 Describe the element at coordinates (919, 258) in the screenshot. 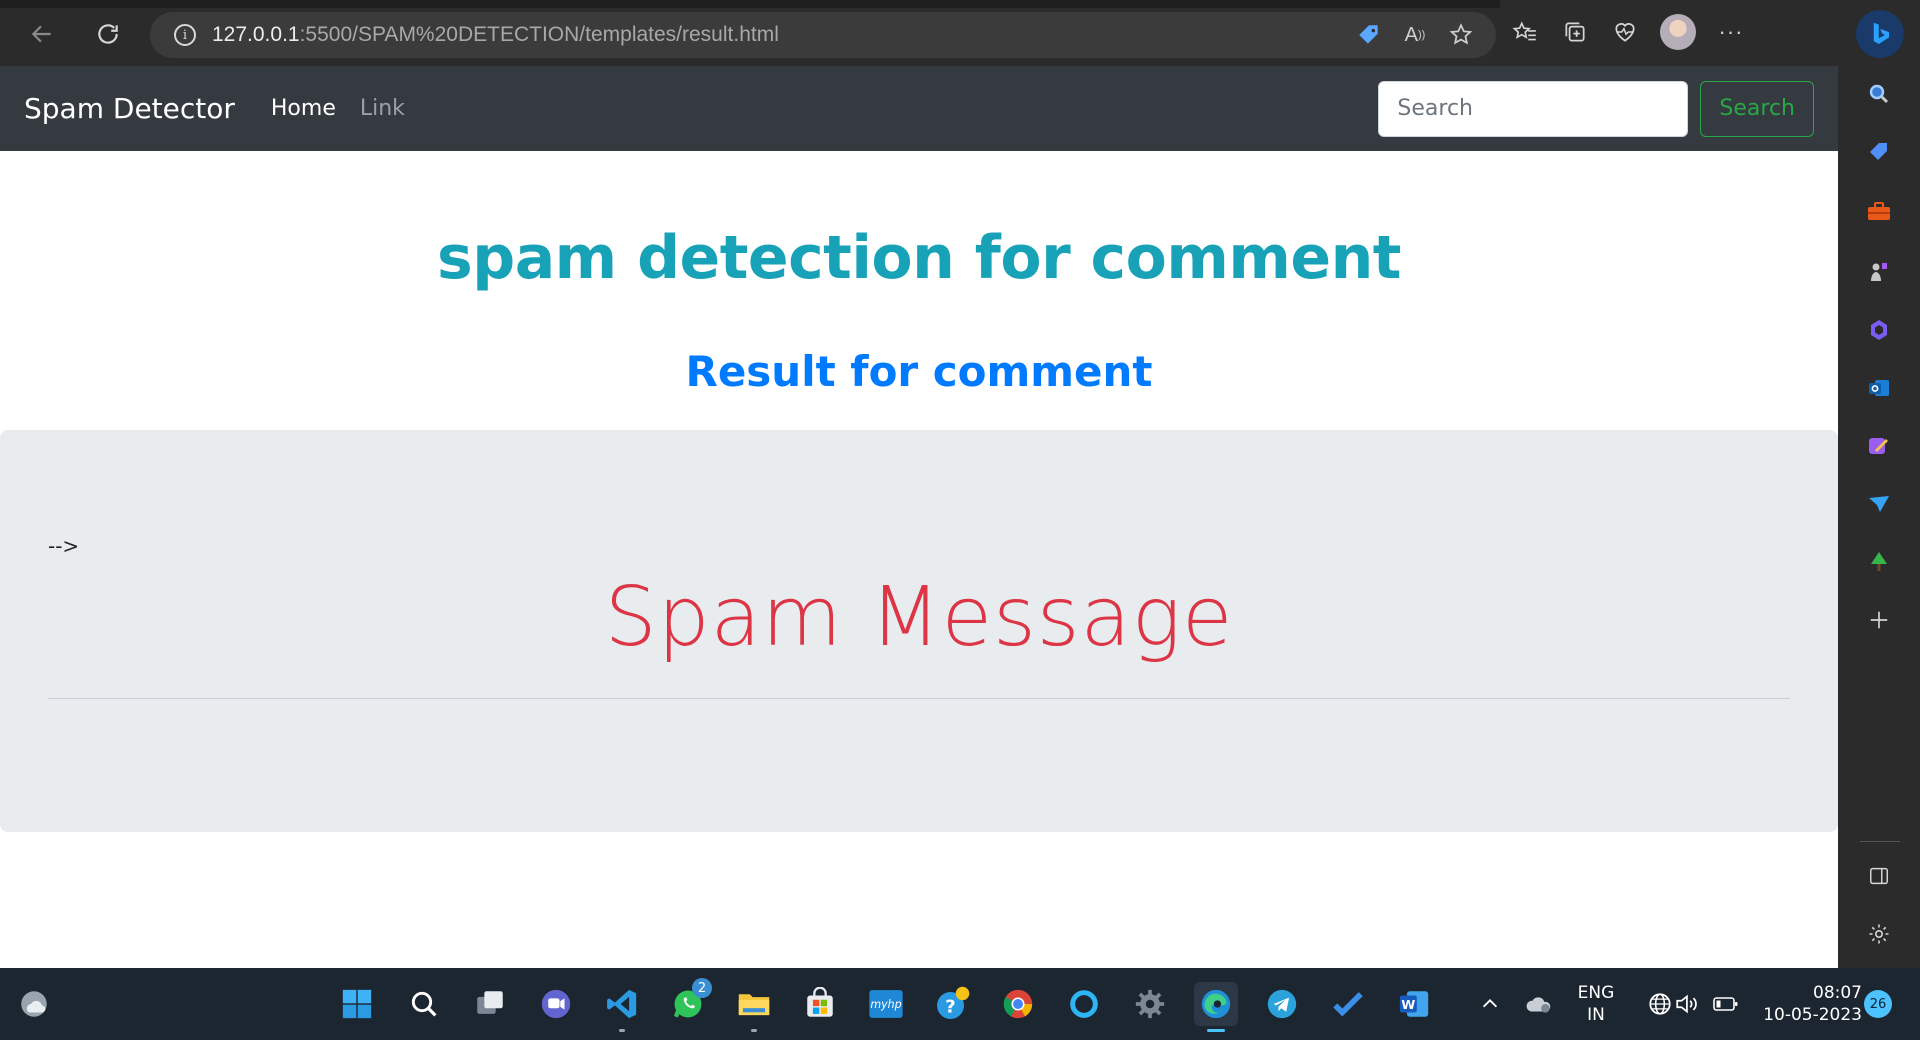

I see `page-title: spam detection for comment` at that location.